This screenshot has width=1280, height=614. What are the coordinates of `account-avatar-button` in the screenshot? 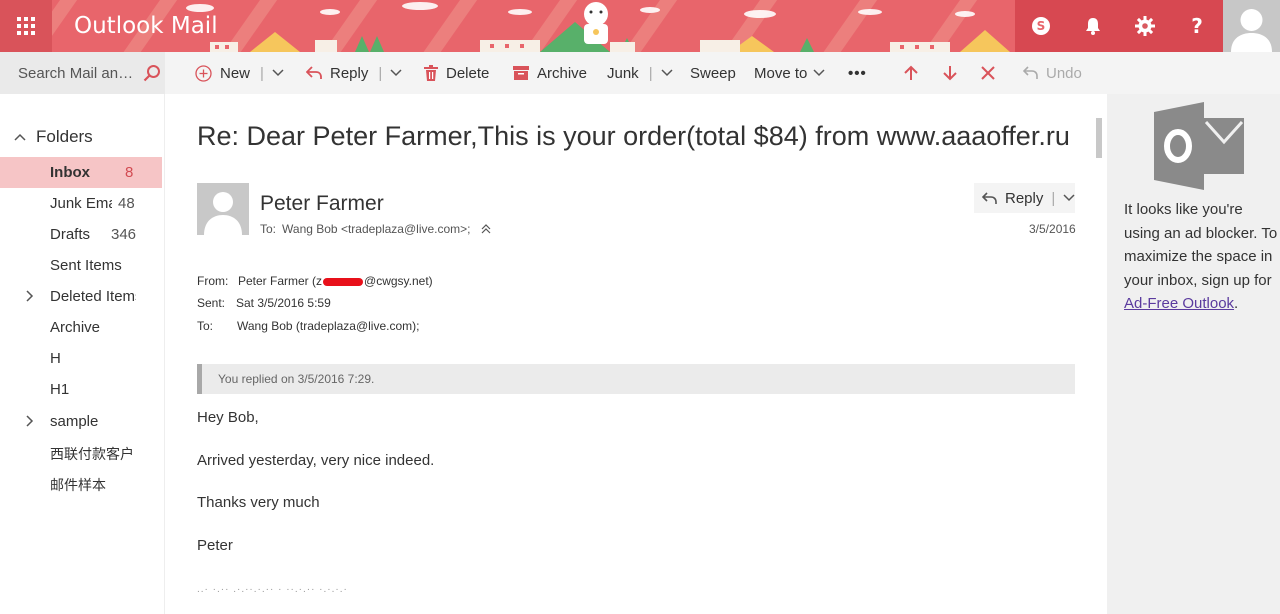 It's located at (1251, 26).